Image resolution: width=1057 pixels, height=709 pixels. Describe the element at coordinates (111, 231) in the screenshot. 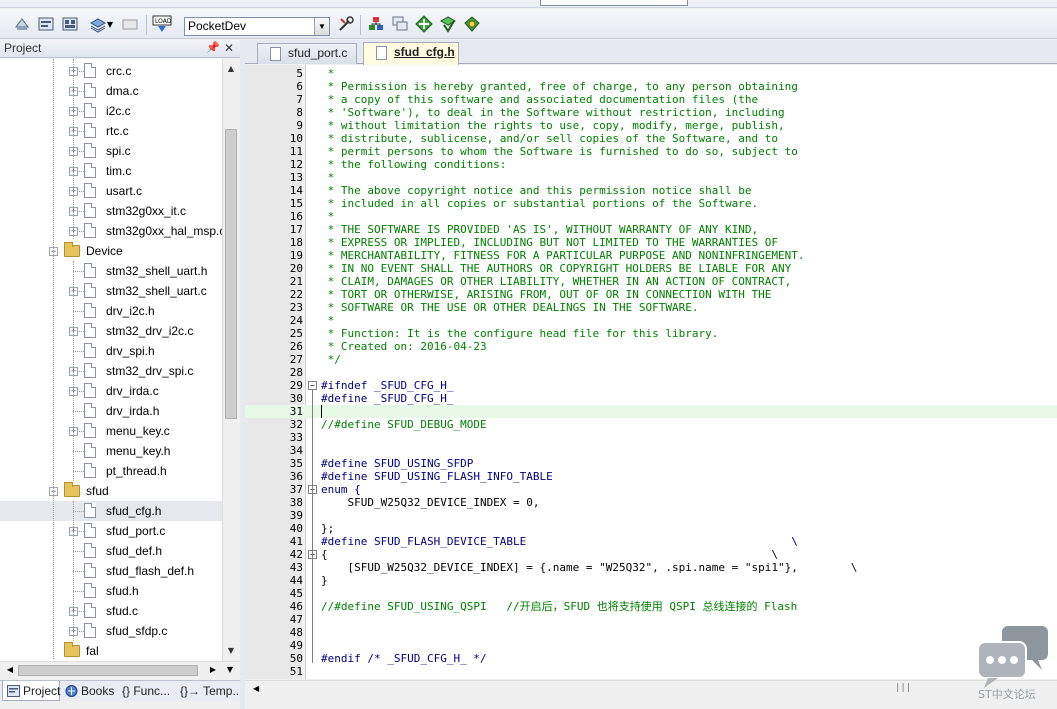

I see `tree-file: + stm32g0xx_hal_msp.c` at that location.